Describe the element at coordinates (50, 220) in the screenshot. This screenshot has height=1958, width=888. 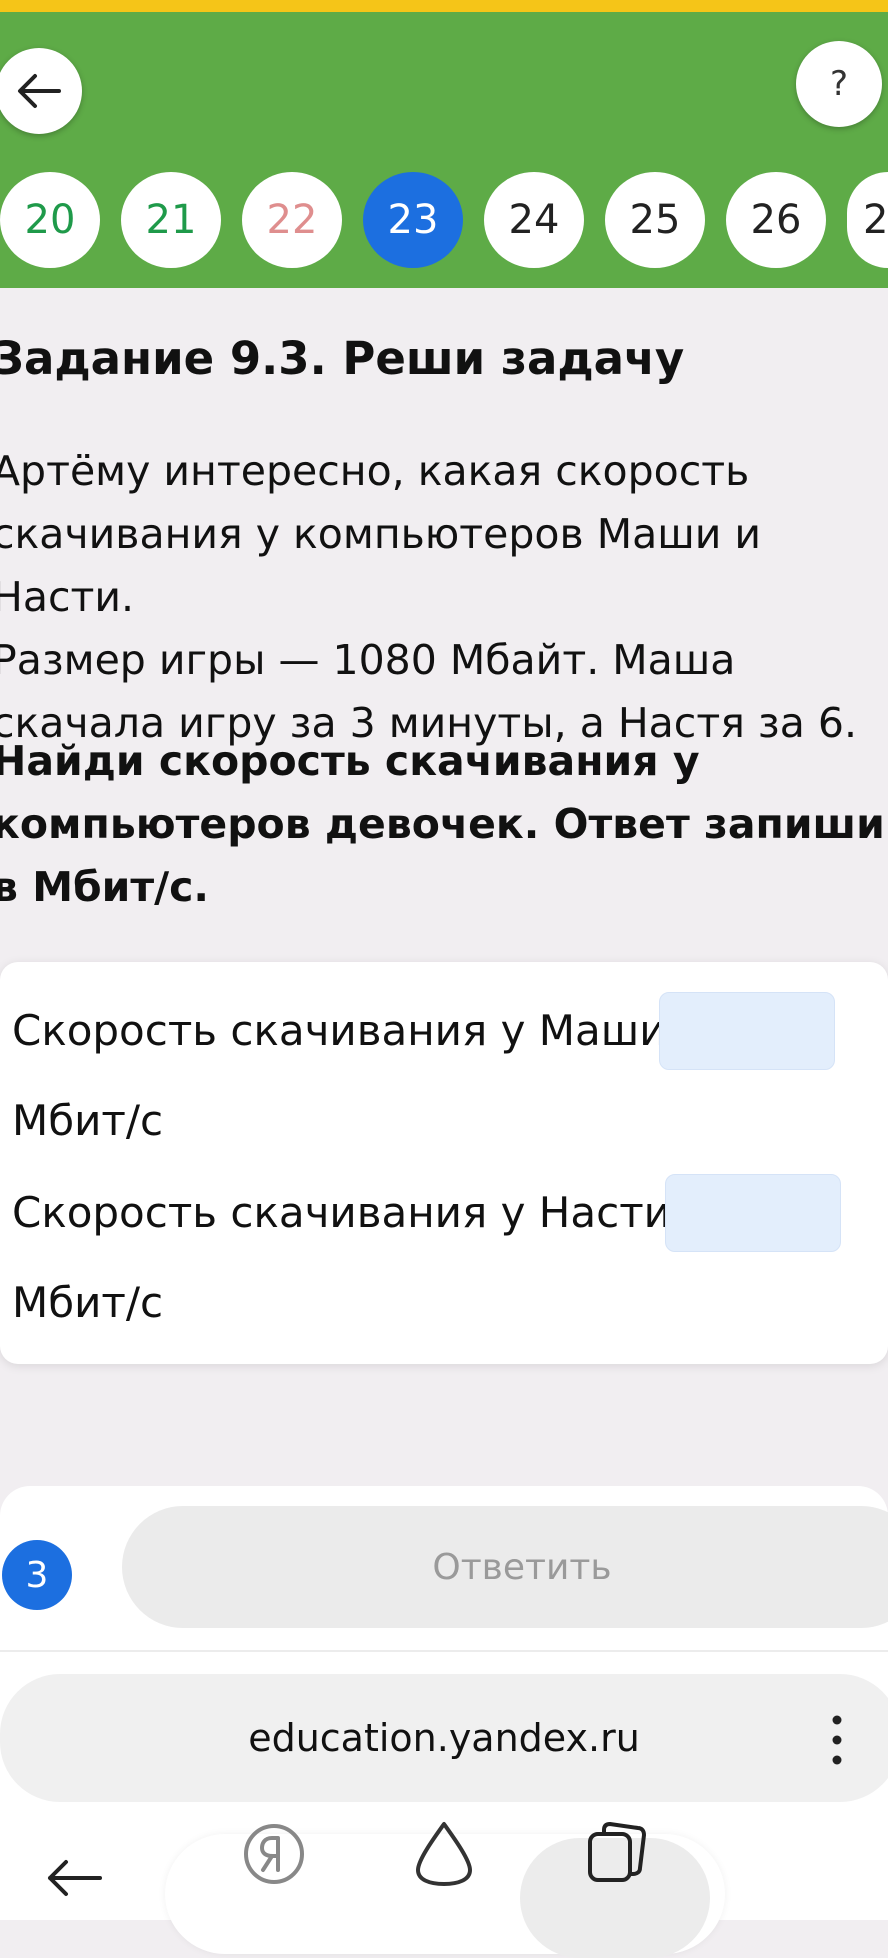
I see `task-number-20: 20` at that location.